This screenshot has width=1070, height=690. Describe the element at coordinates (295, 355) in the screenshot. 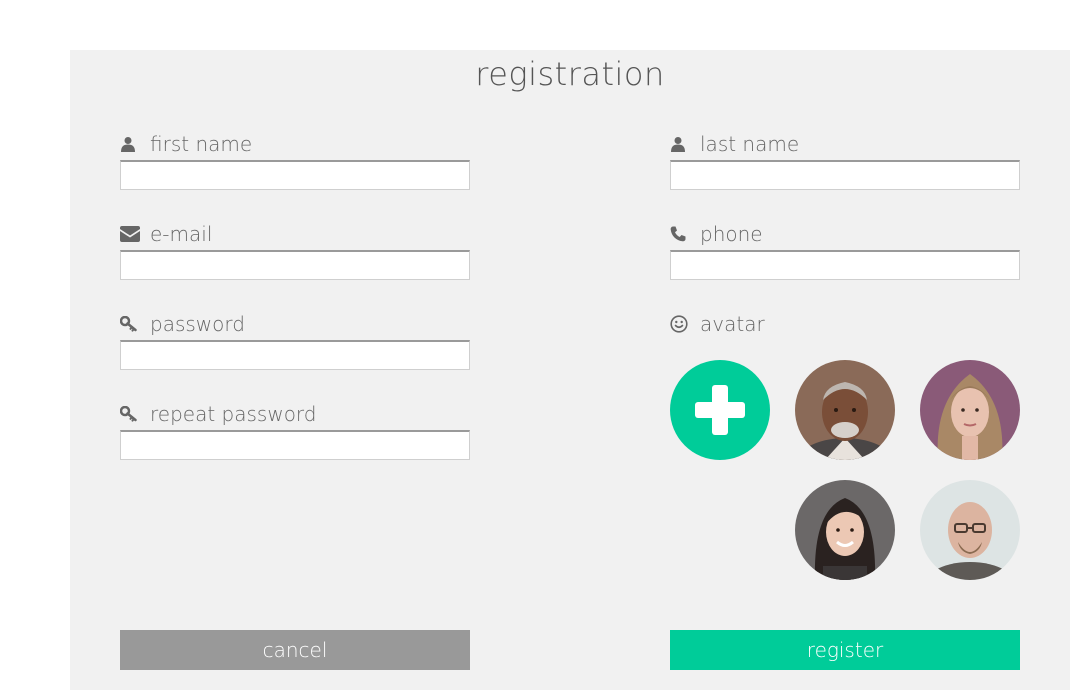

I see `password-input` at that location.